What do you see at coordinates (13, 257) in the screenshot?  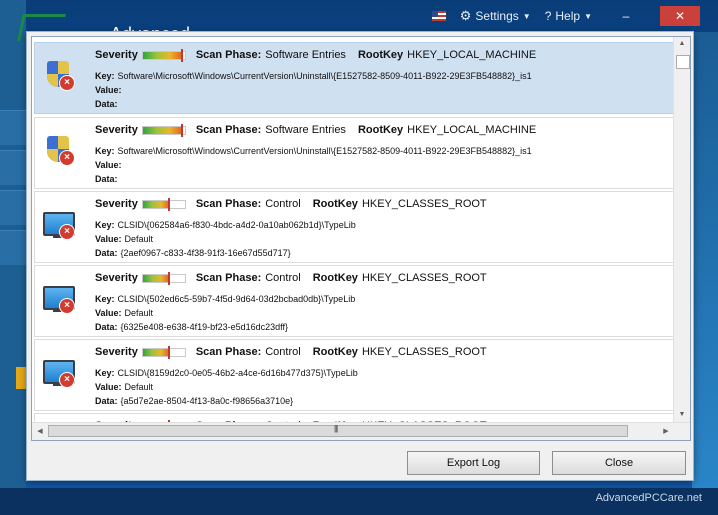 I see `background-sidebar` at bounding box center [13, 257].